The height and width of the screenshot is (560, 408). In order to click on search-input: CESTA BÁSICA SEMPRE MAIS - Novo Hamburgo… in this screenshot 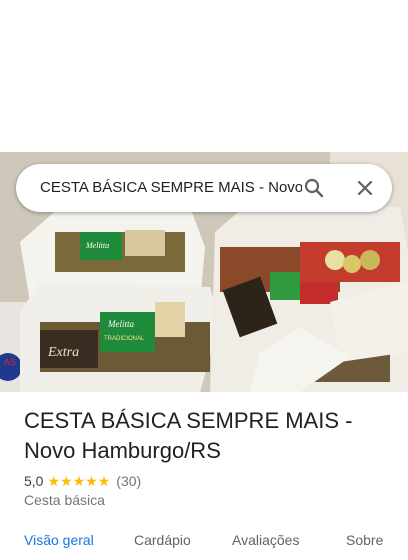, I will do `click(171, 188)`.